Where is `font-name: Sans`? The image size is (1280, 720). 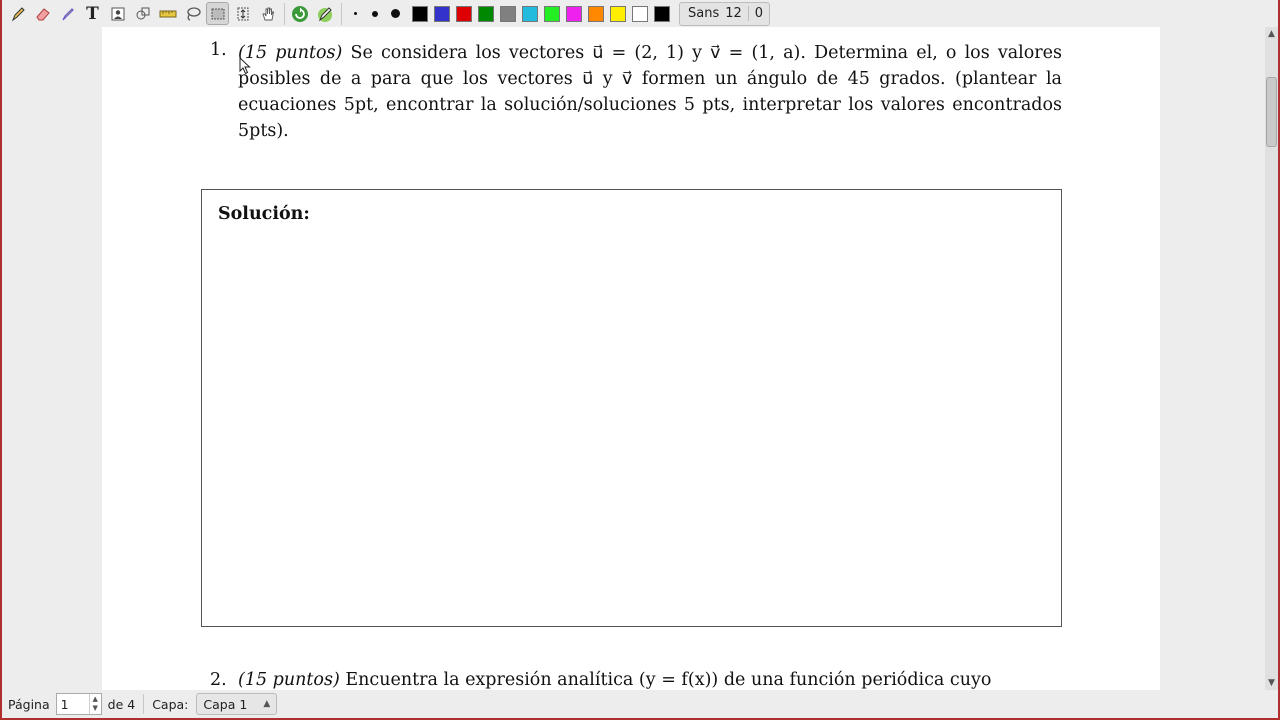 font-name: Sans is located at coordinates (704, 13).